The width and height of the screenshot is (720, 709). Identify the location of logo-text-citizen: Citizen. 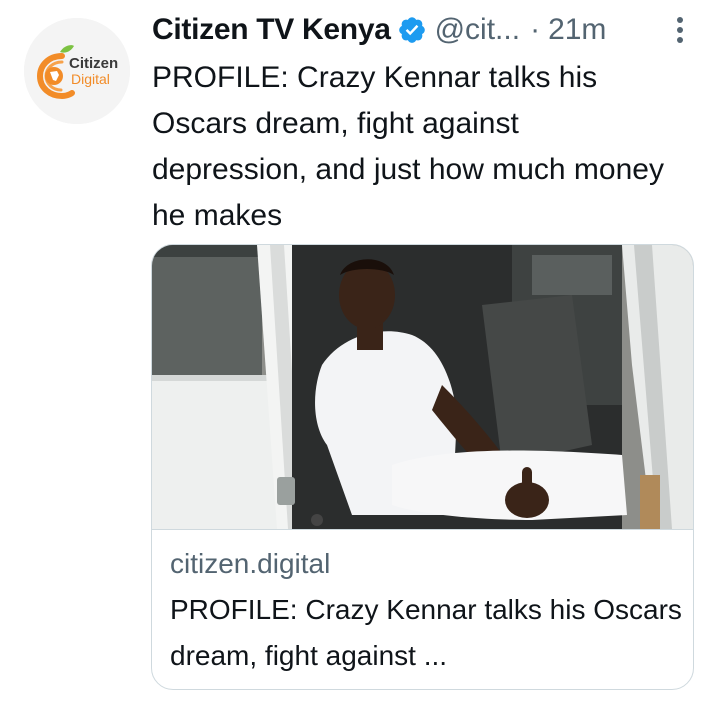
(93, 63).